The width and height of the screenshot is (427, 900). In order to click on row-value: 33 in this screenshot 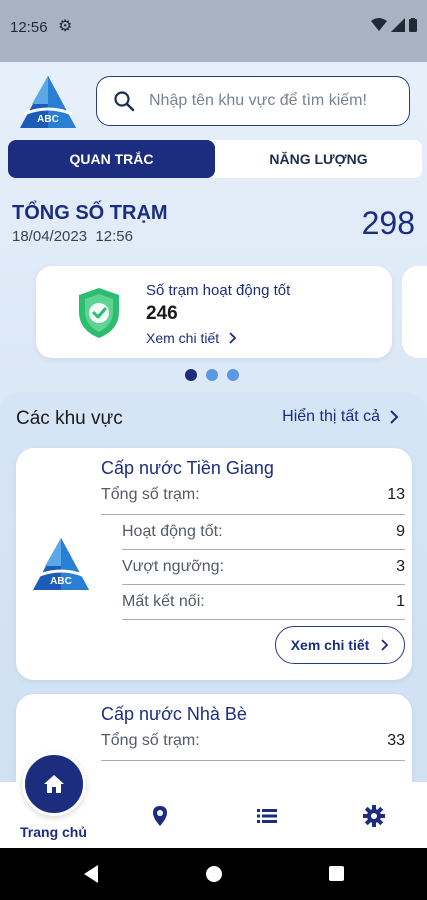, I will do `click(396, 740)`.